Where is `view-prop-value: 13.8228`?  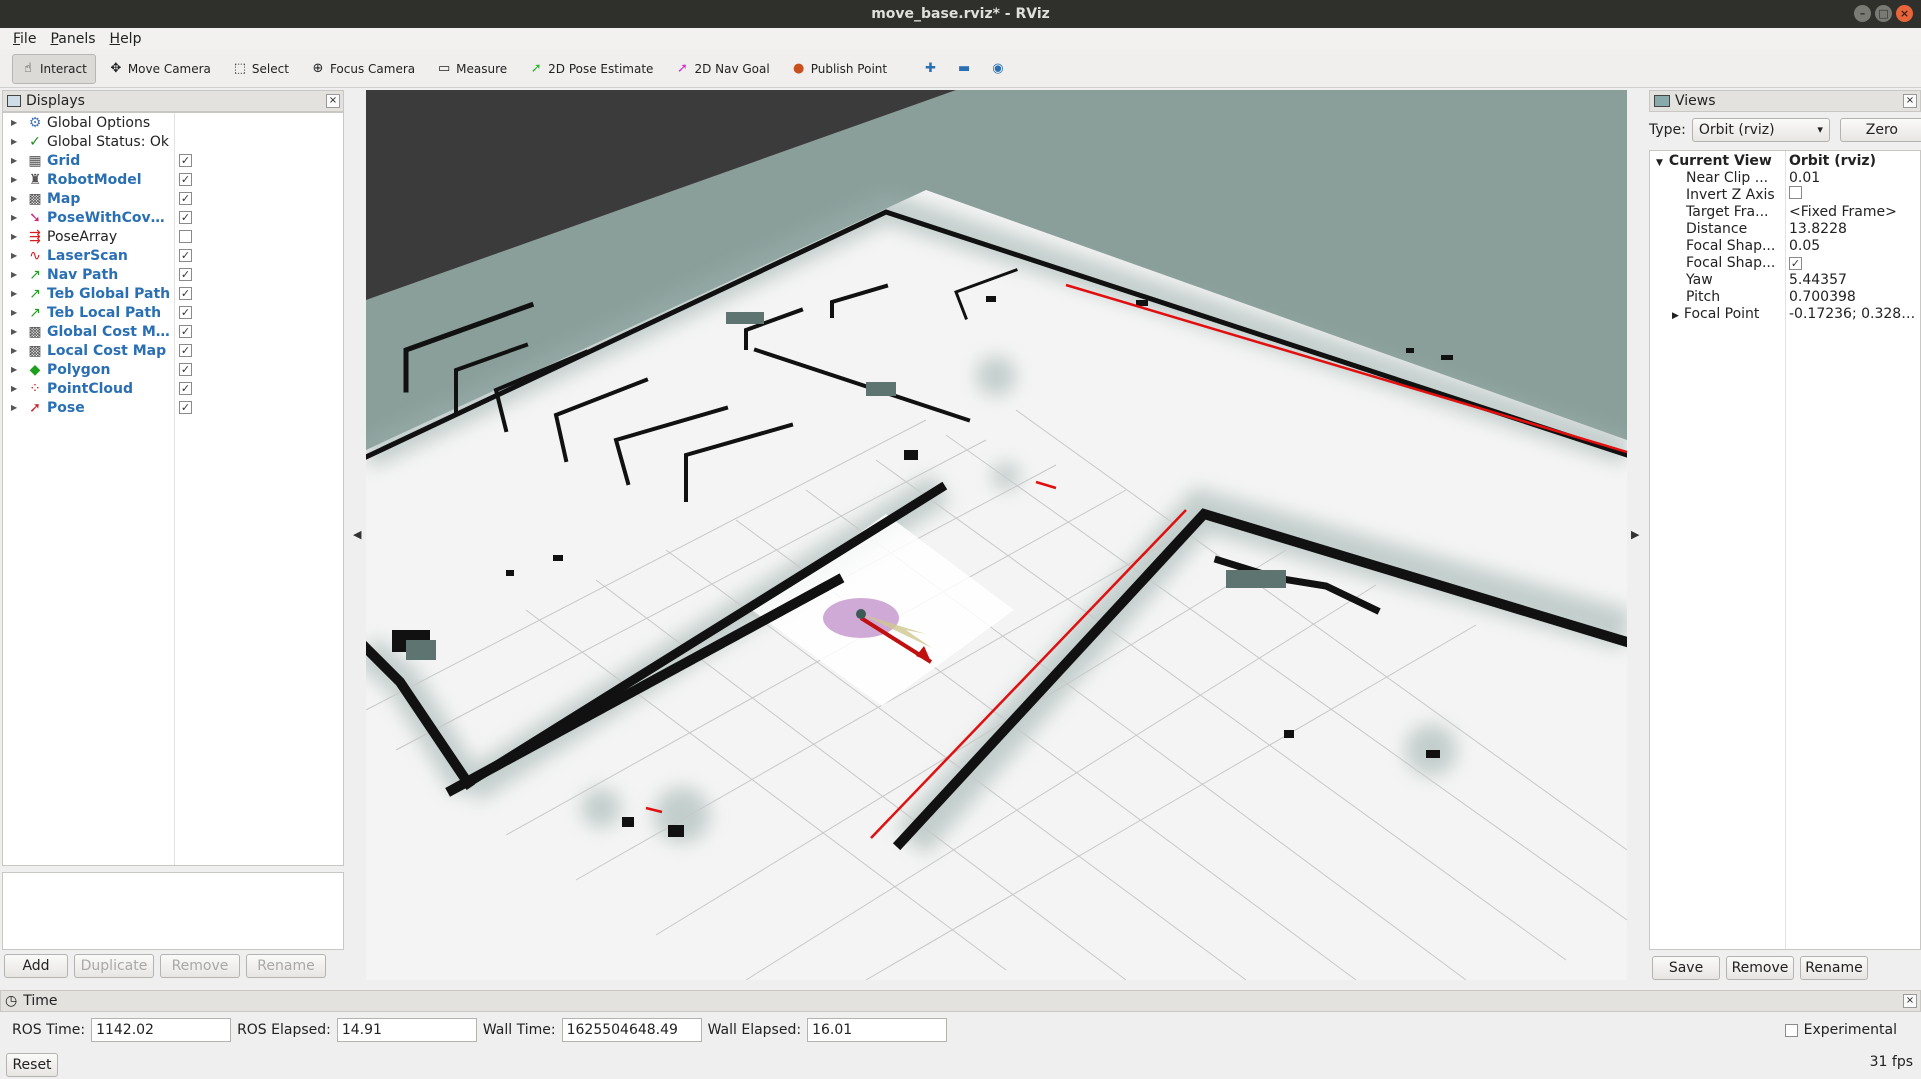 view-prop-value: 13.8228 is located at coordinates (1853, 229).